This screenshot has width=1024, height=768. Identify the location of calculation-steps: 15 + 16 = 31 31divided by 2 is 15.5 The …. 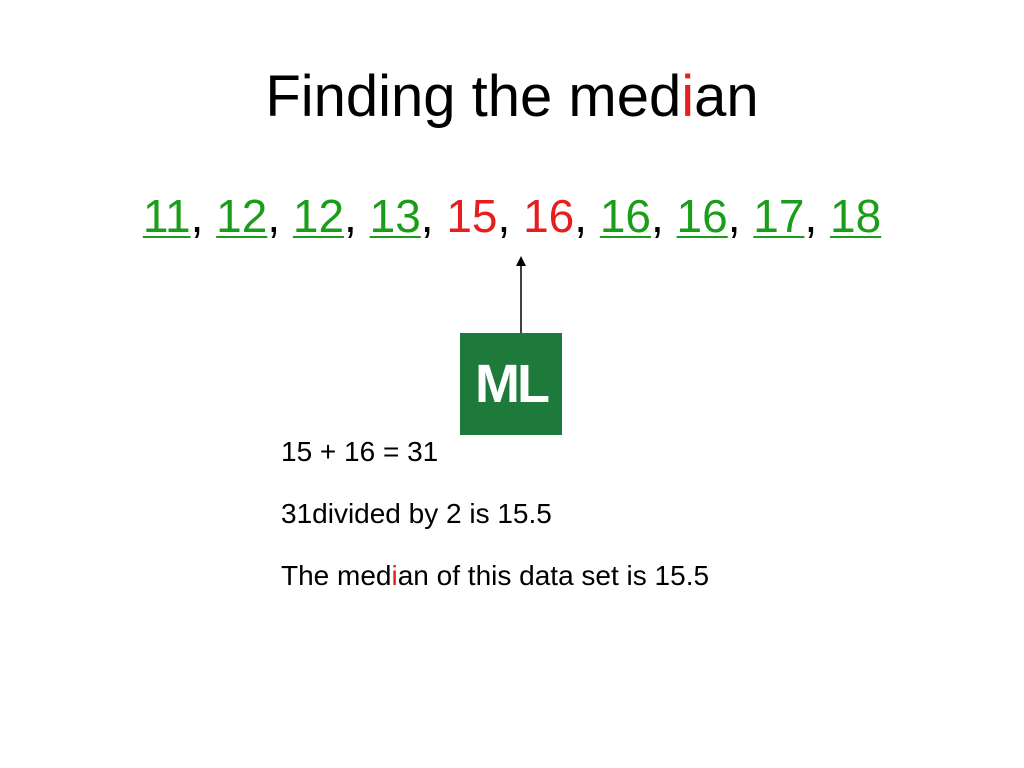
(495, 525).